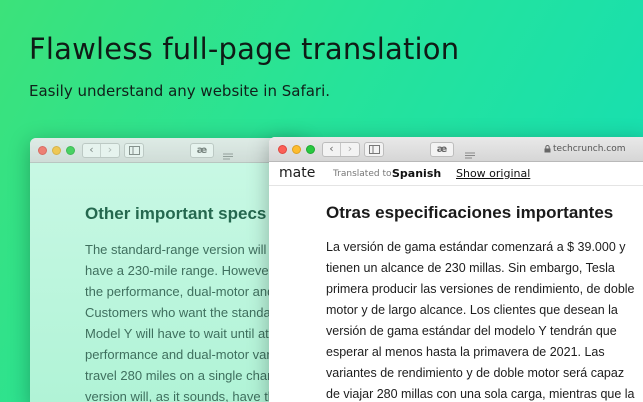 This screenshot has height=402, width=643. Describe the element at coordinates (180, 91) in the screenshot. I see `subheadline: Easily understand any website in Safari.` at that location.